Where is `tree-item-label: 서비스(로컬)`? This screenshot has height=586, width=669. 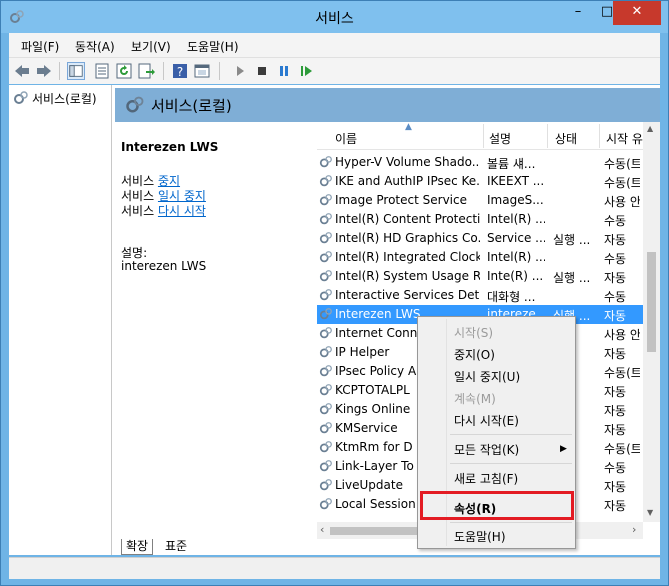
tree-item-label: 서비스(로컬) is located at coordinates (64, 99).